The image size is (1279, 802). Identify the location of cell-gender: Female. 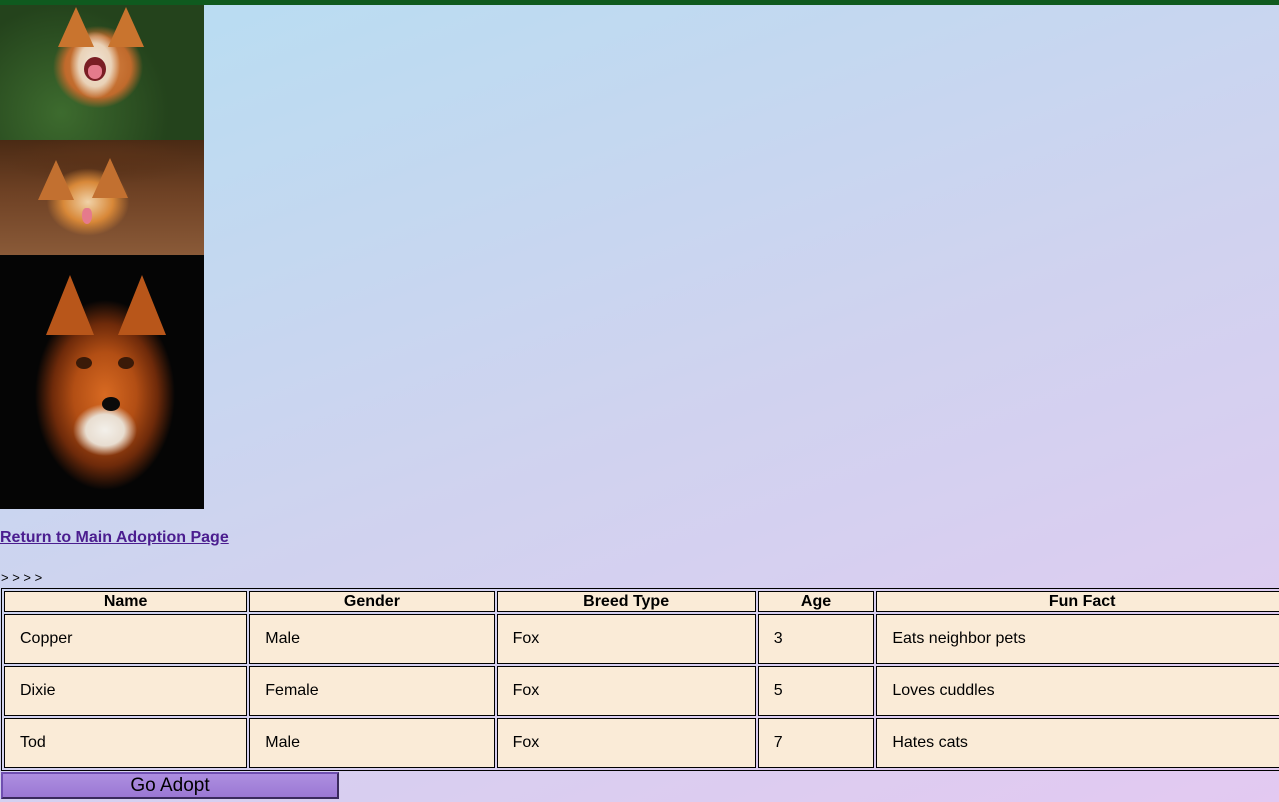
(372, 691).